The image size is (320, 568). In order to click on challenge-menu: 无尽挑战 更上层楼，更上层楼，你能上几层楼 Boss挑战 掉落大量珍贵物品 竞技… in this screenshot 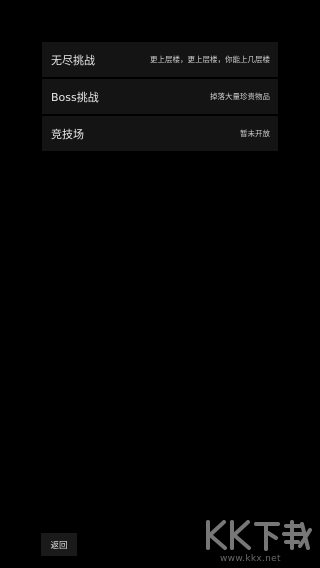, I will do `click(160, 97)`.